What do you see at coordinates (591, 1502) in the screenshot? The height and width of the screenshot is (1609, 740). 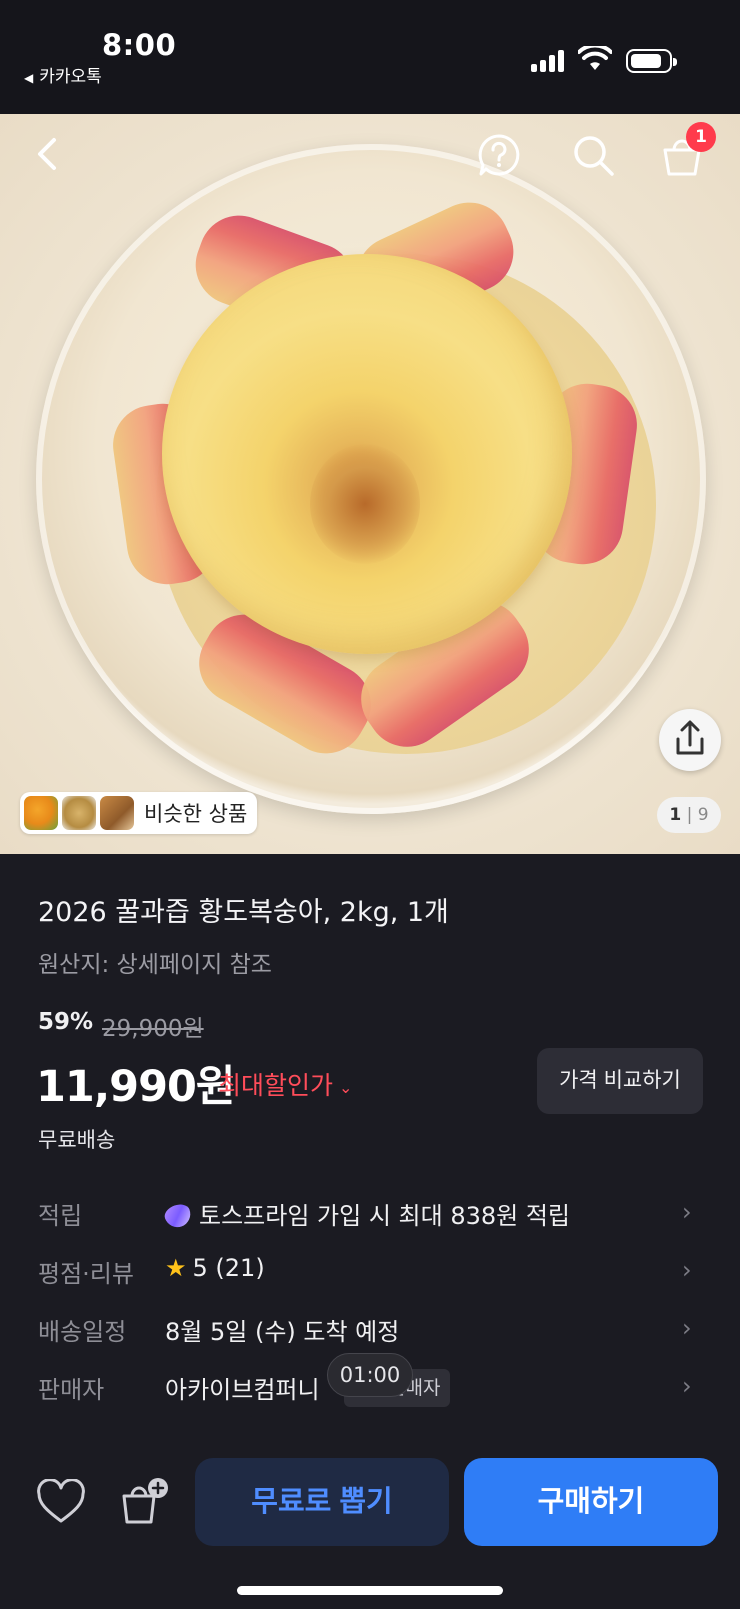 I see `buy-button: 구매하기` at bounding box center [591, 1502].